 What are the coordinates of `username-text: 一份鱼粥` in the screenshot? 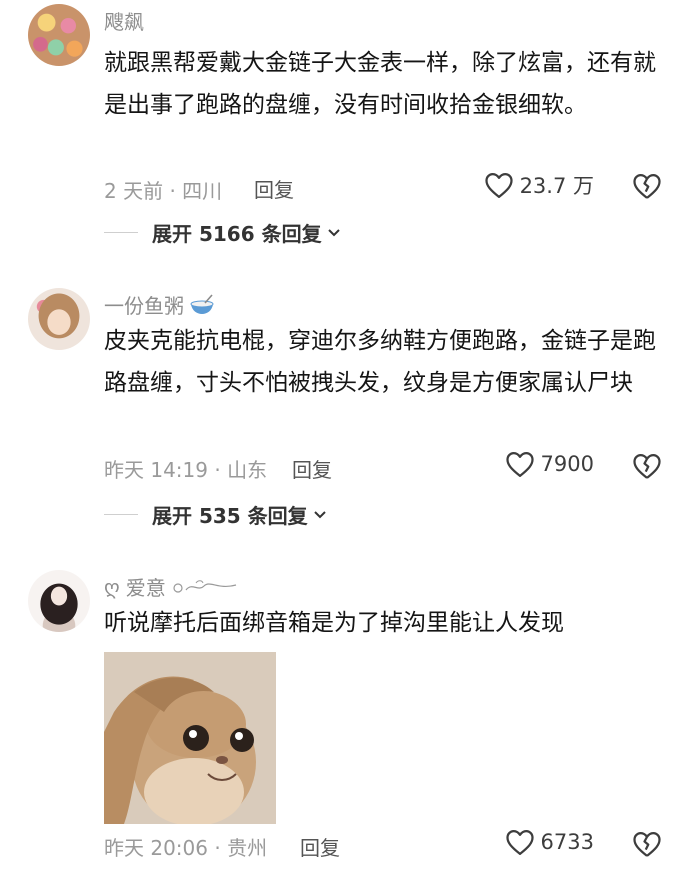 It's located at (144, 306).